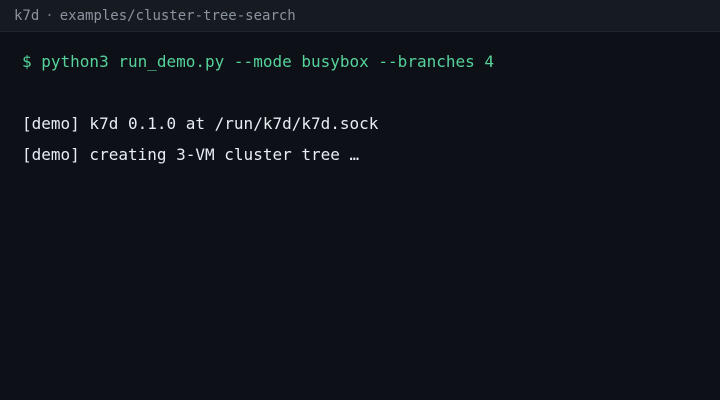 The width and height of the screenshot is (720, 400). What do you see at coordinates (360, 16) in the screenshot?
I see `title-bar: k7d · examples/cluster-tree-search` at bounding box center [360, 16].